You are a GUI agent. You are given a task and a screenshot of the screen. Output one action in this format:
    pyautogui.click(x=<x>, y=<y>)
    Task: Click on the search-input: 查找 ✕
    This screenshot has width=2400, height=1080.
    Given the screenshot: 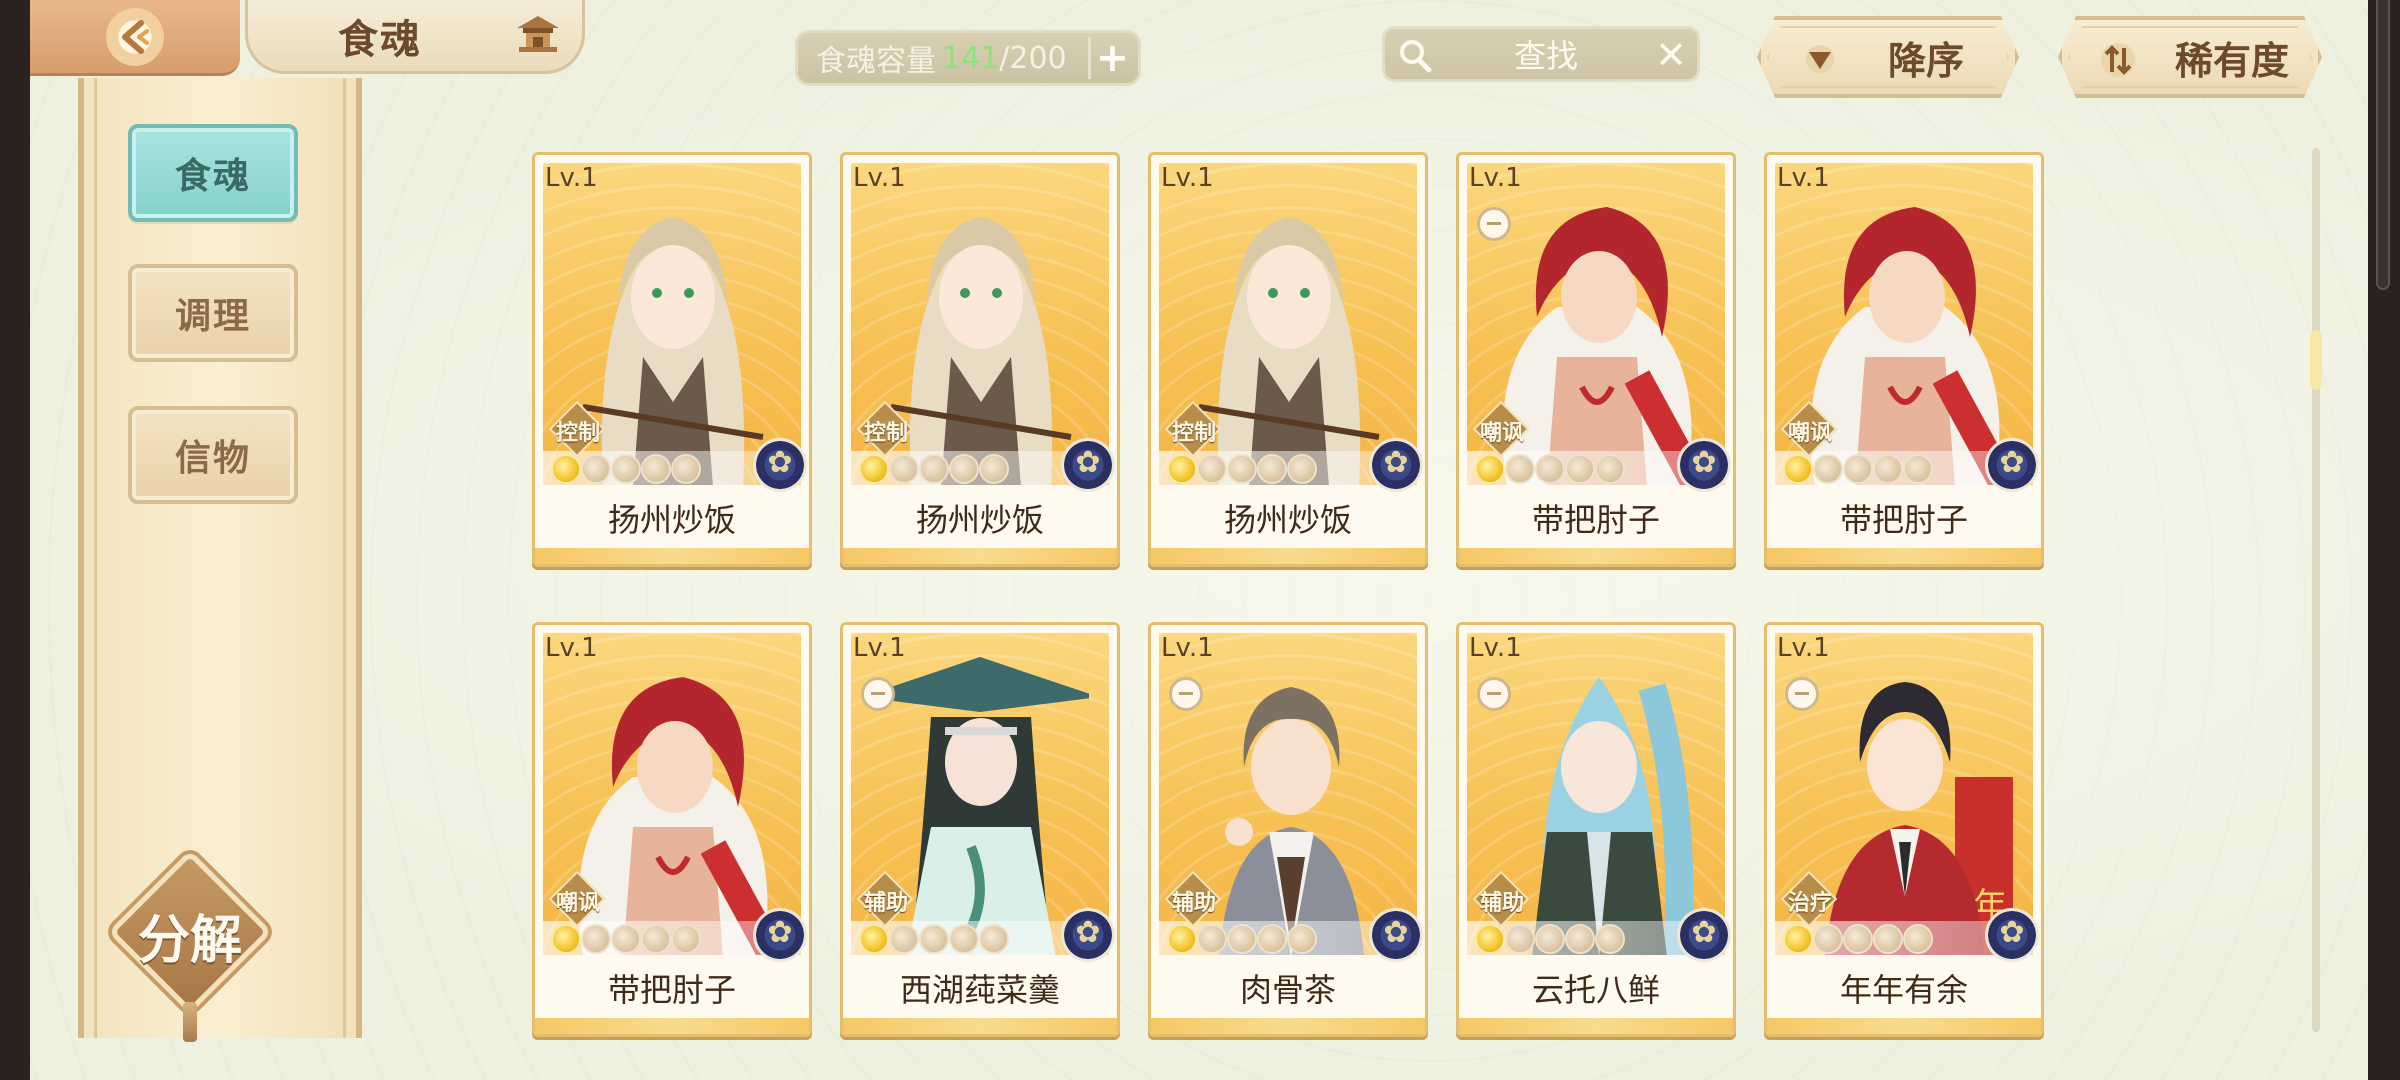 What is the action you would take?
    pyautogui.click(x=1541, y=54)
    